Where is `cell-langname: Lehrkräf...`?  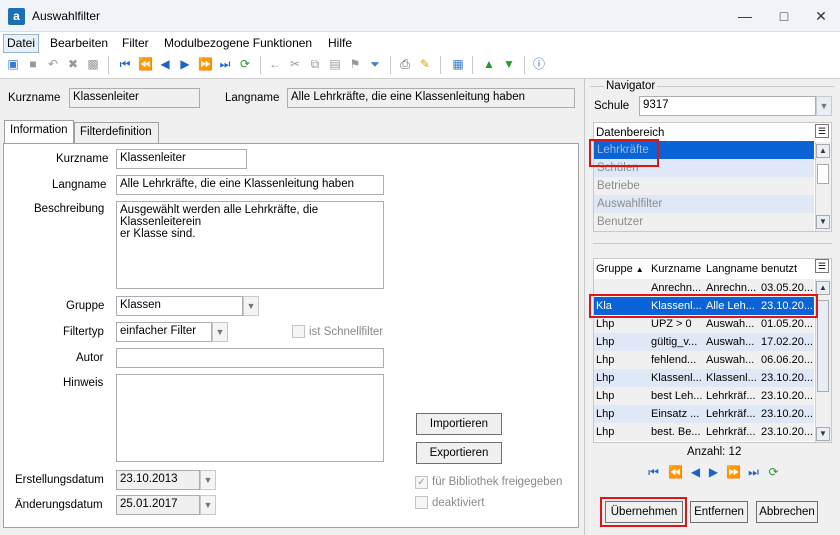 cell-langname: Lehrkräf... is located at coordinates (731, 432).